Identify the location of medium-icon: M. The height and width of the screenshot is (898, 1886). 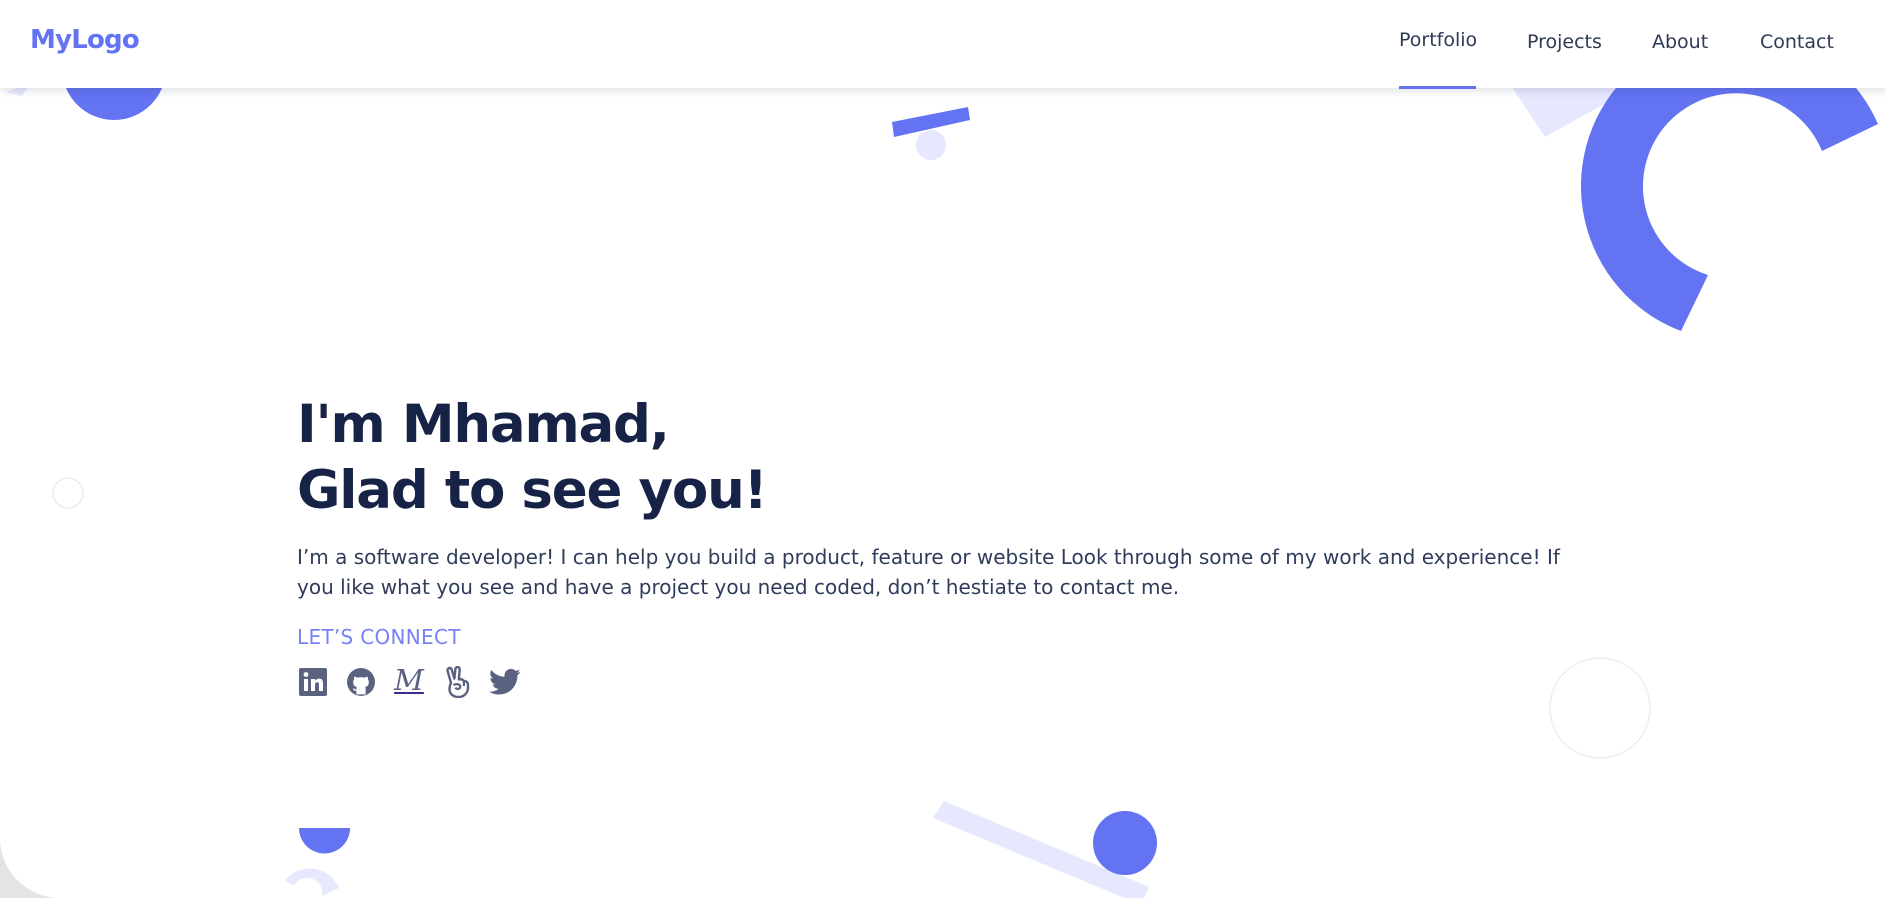
(409, 680).